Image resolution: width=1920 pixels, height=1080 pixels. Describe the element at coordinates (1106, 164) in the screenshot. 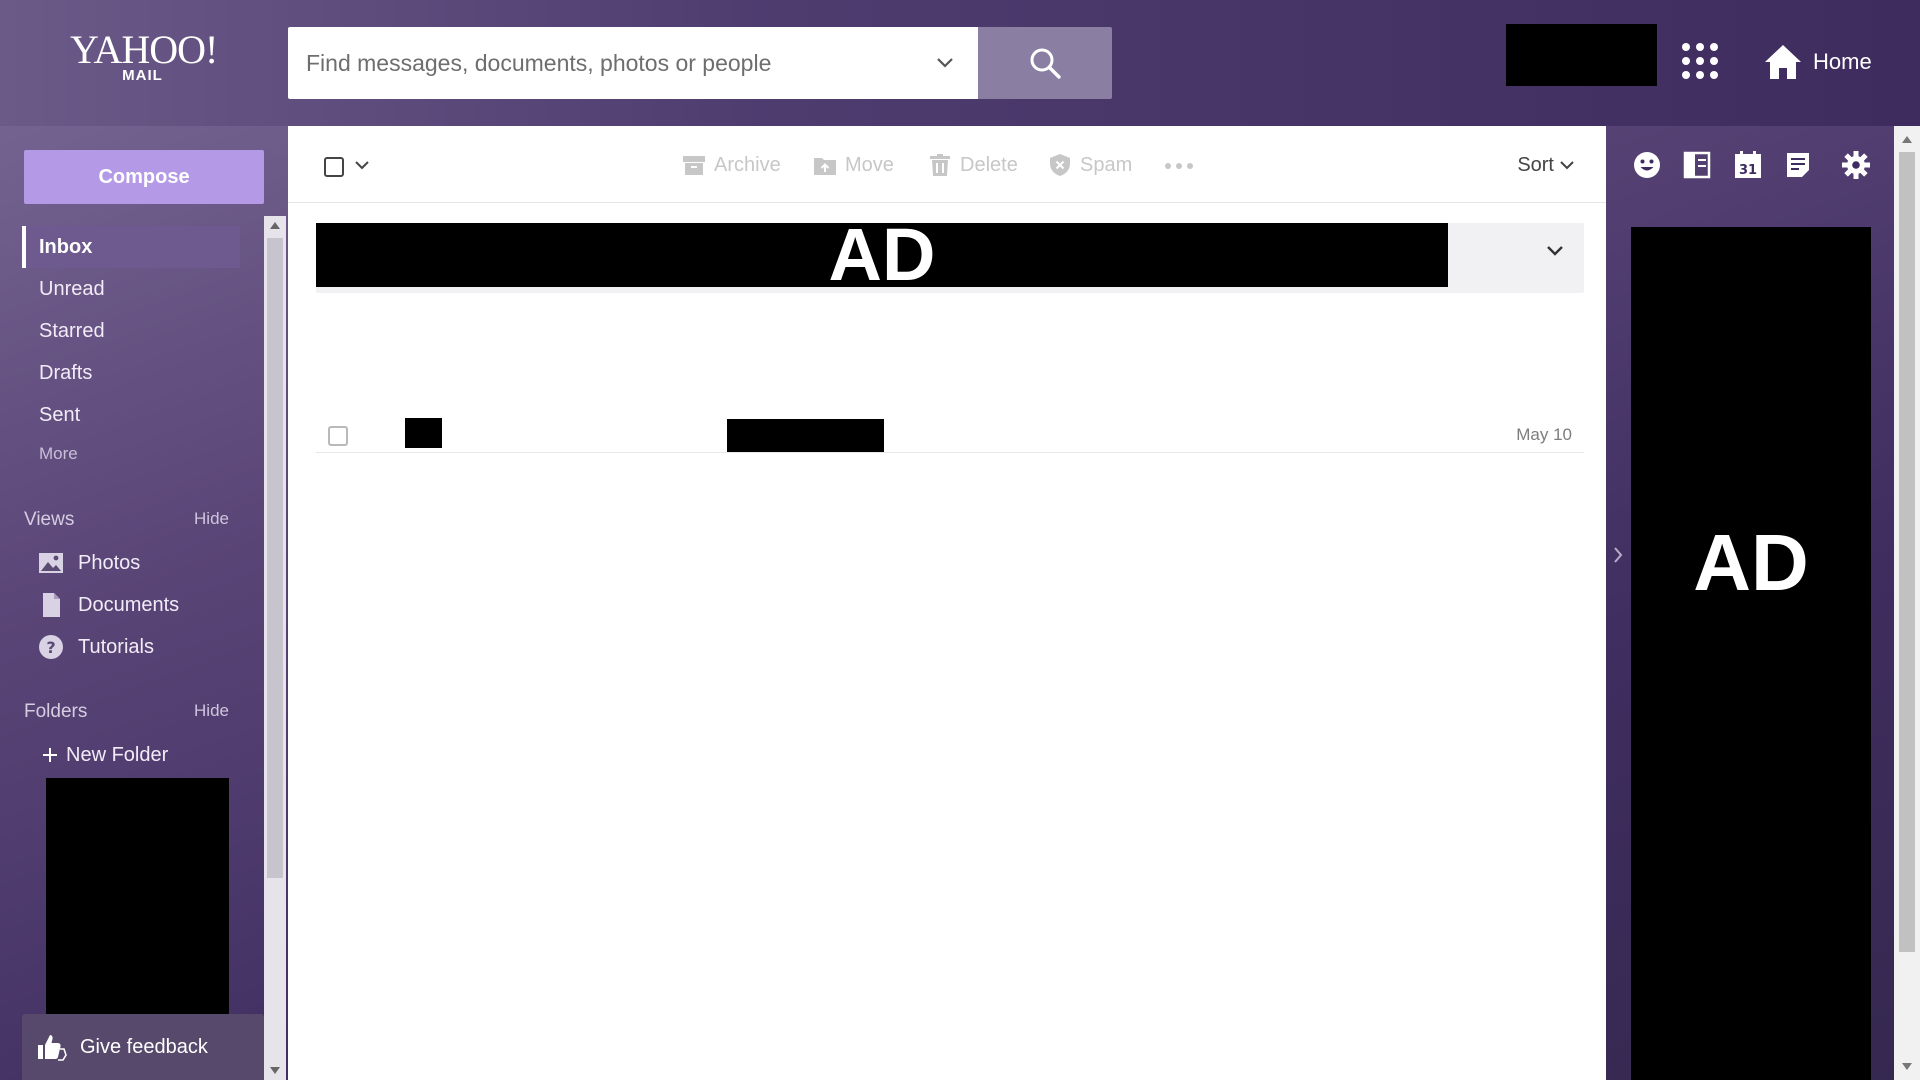

I see `spam-label: Spam` at that location.